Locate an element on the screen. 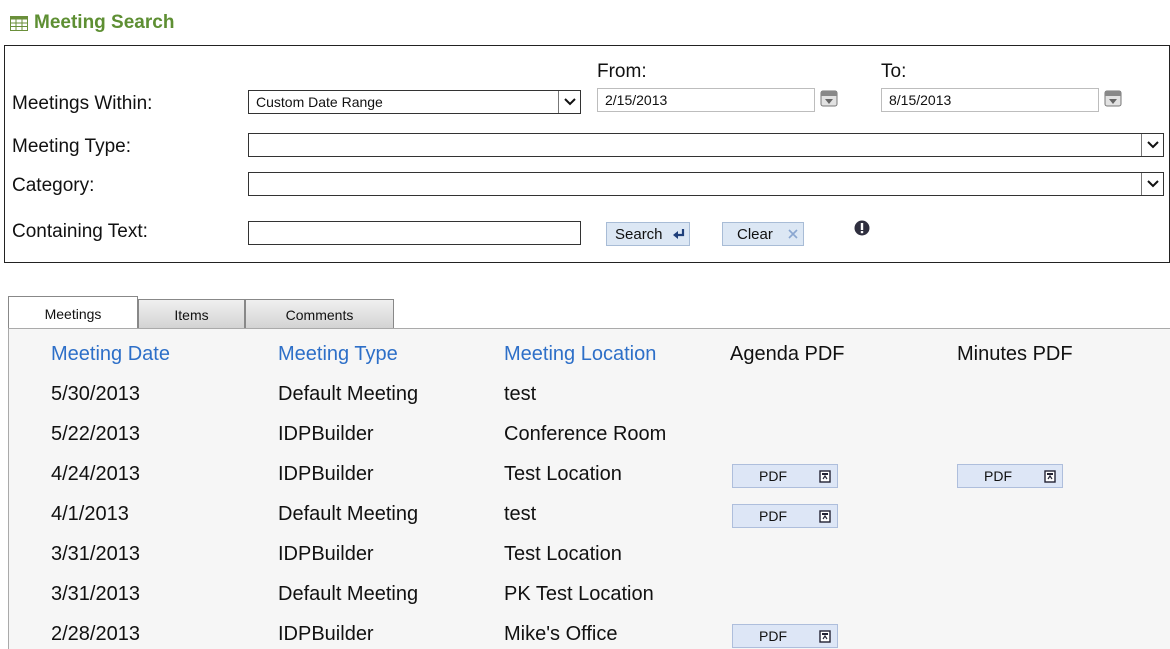 The image size is (1170, 649). meeting-type-label: Meeting Type: is located at coordinates (72, 146).